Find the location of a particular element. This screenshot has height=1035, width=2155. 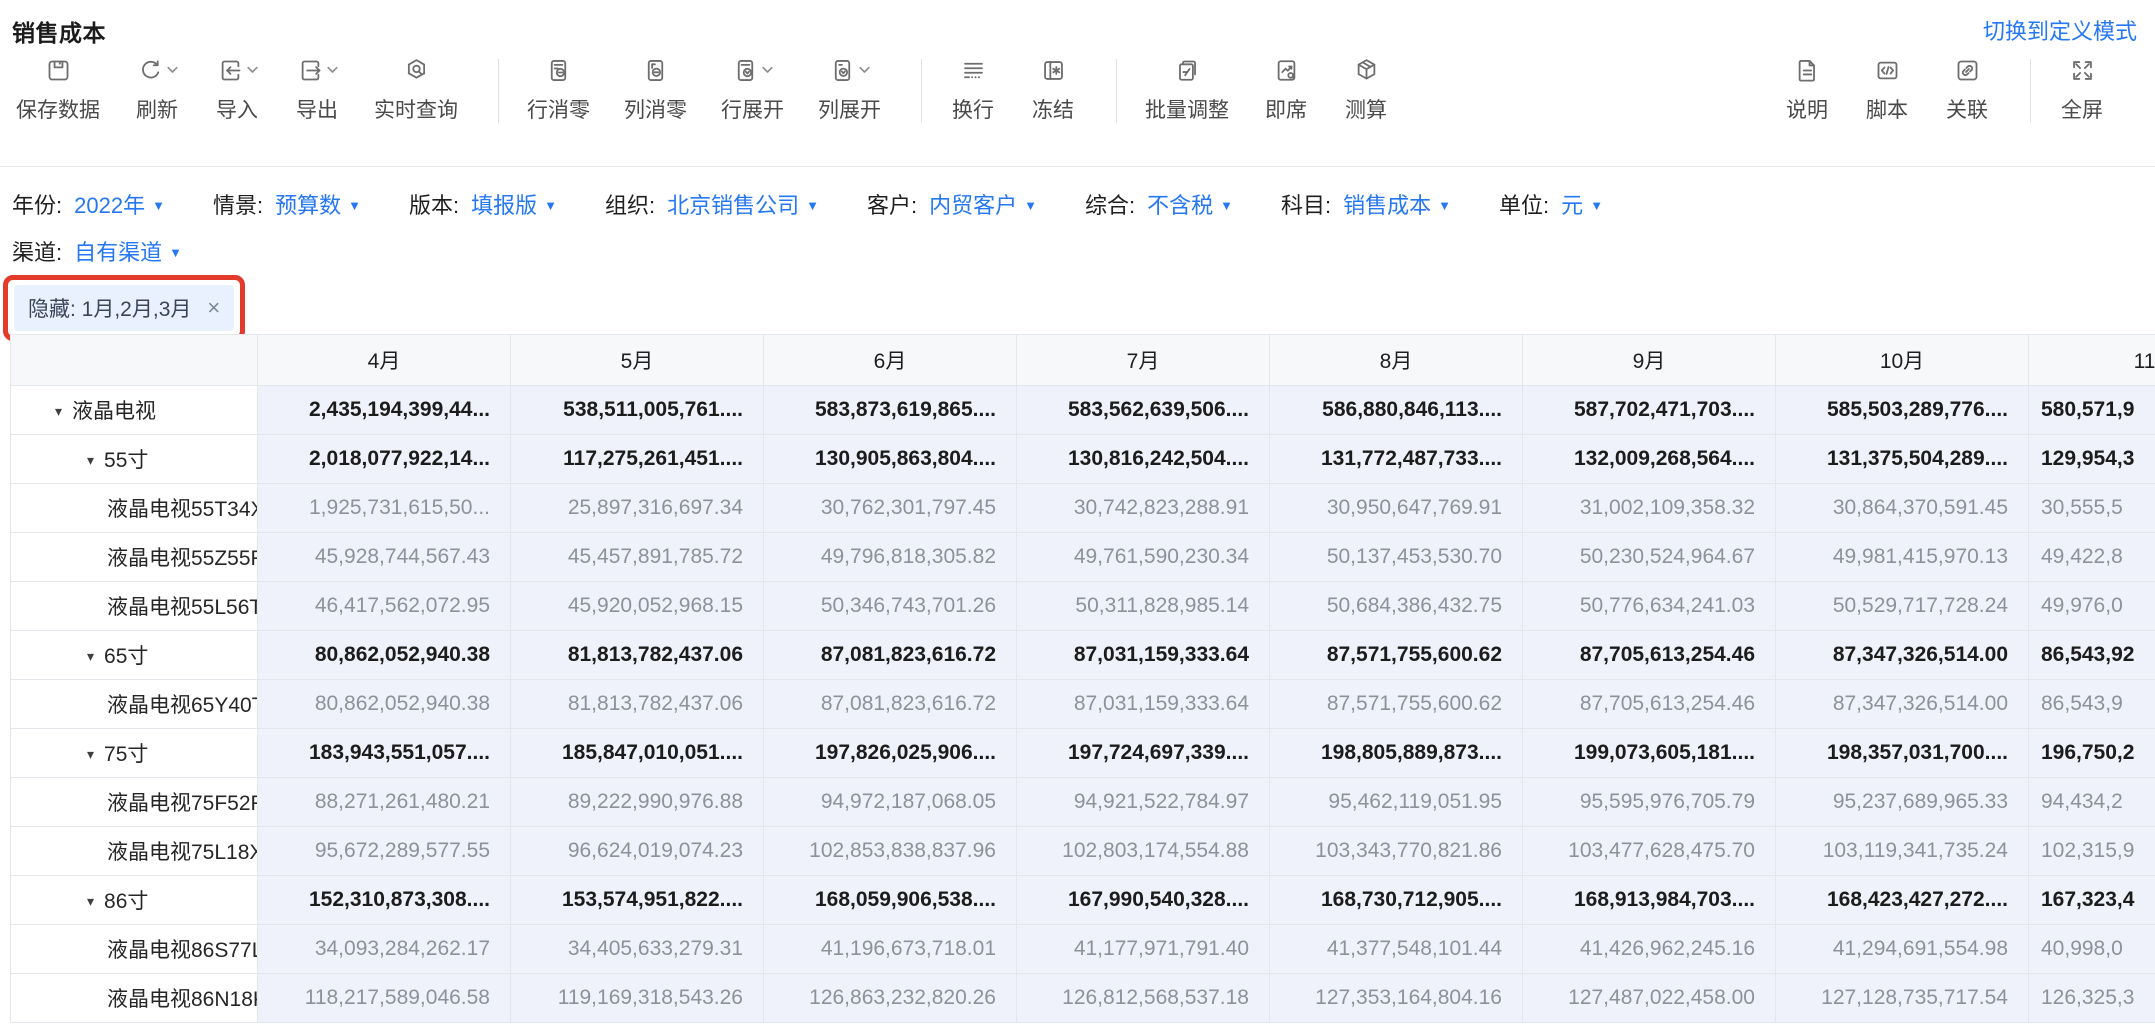

data-cell: 127,353,164,804.16 is located at coordinates (1396, 998).